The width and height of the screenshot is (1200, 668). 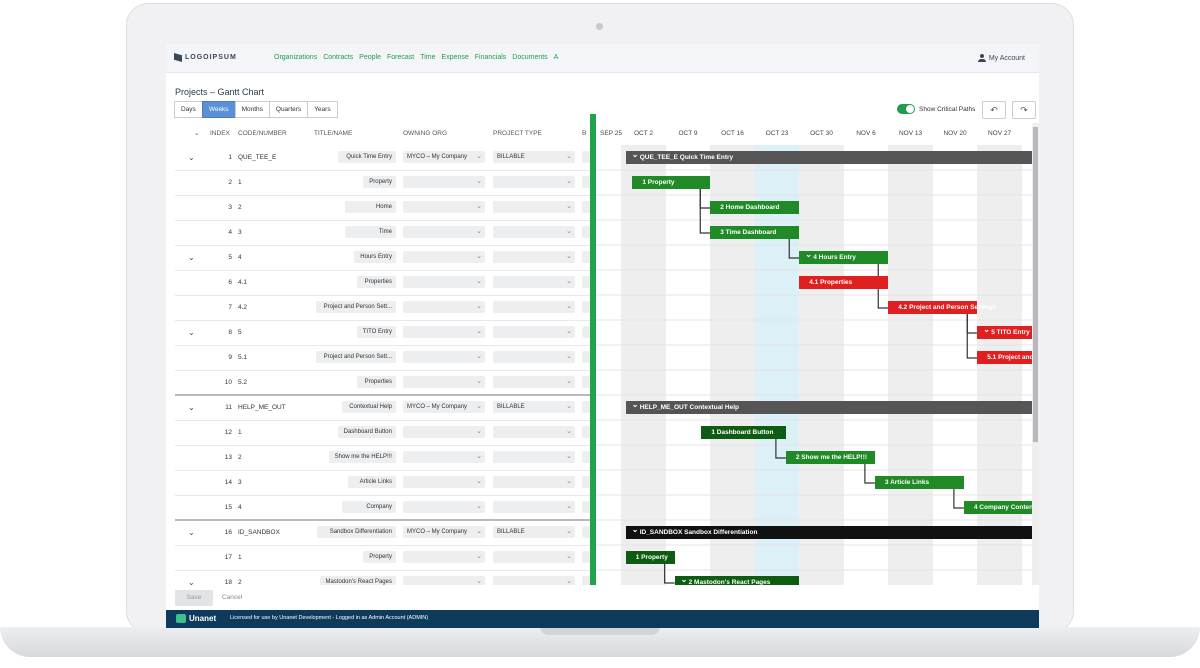 I want to click on table-row: 7 4.2 Project and Person Sett... ⌄ ⌄, so click(x=382, y=308).